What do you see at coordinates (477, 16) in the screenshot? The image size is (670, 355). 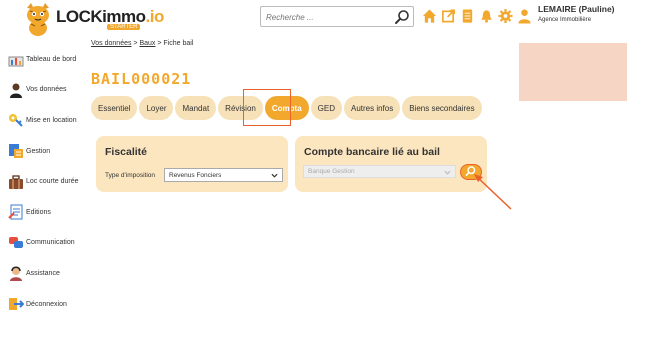 I see `header-toolbar` at bounding box center [477, 16].